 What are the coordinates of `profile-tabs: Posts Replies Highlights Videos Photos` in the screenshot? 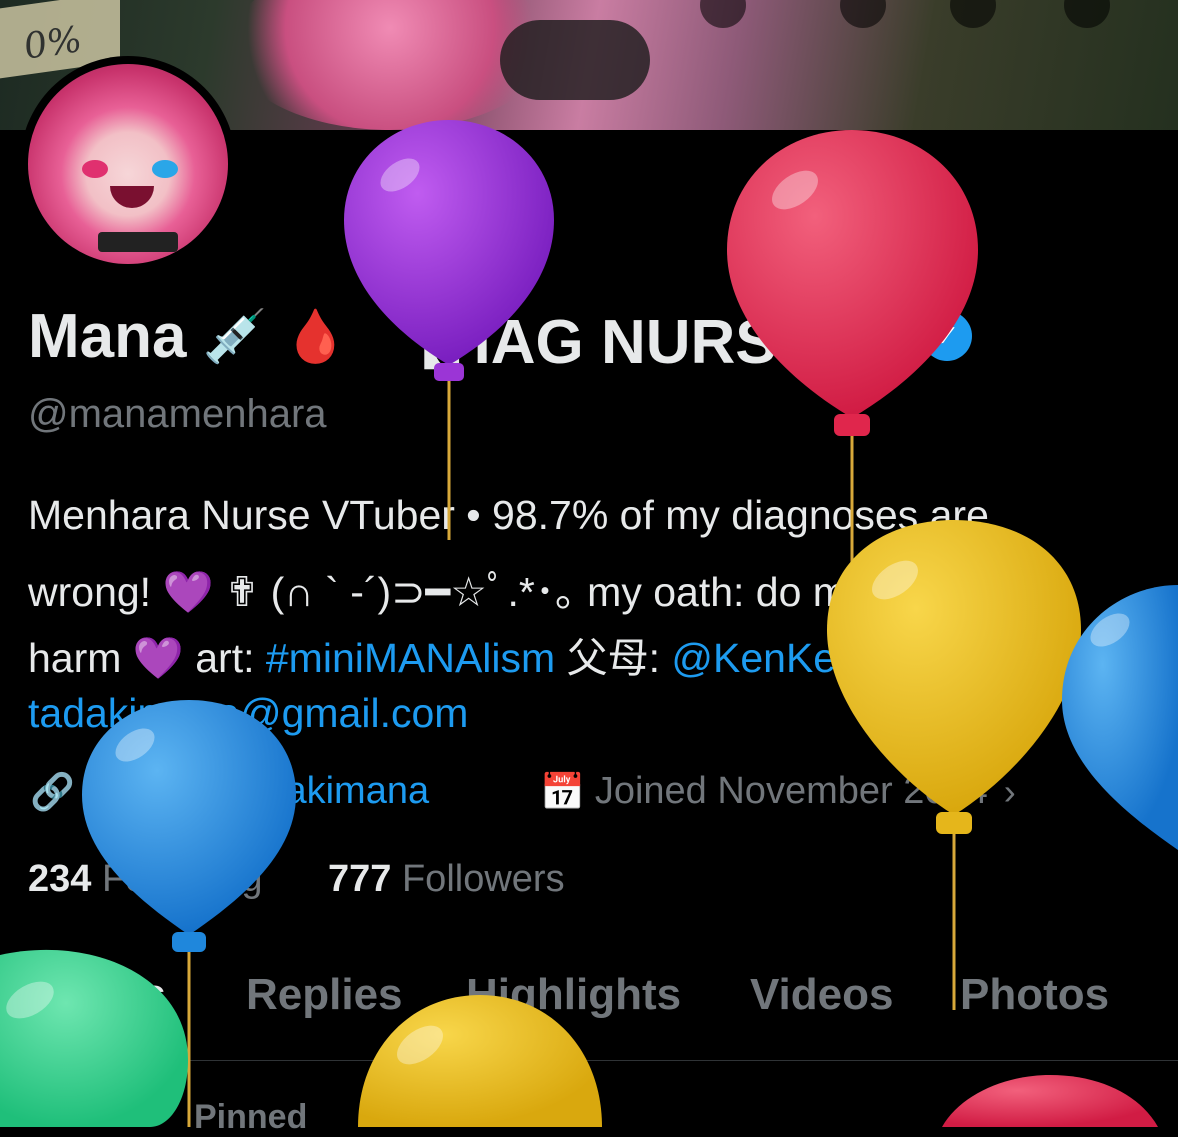 It's located at (589, 1011).